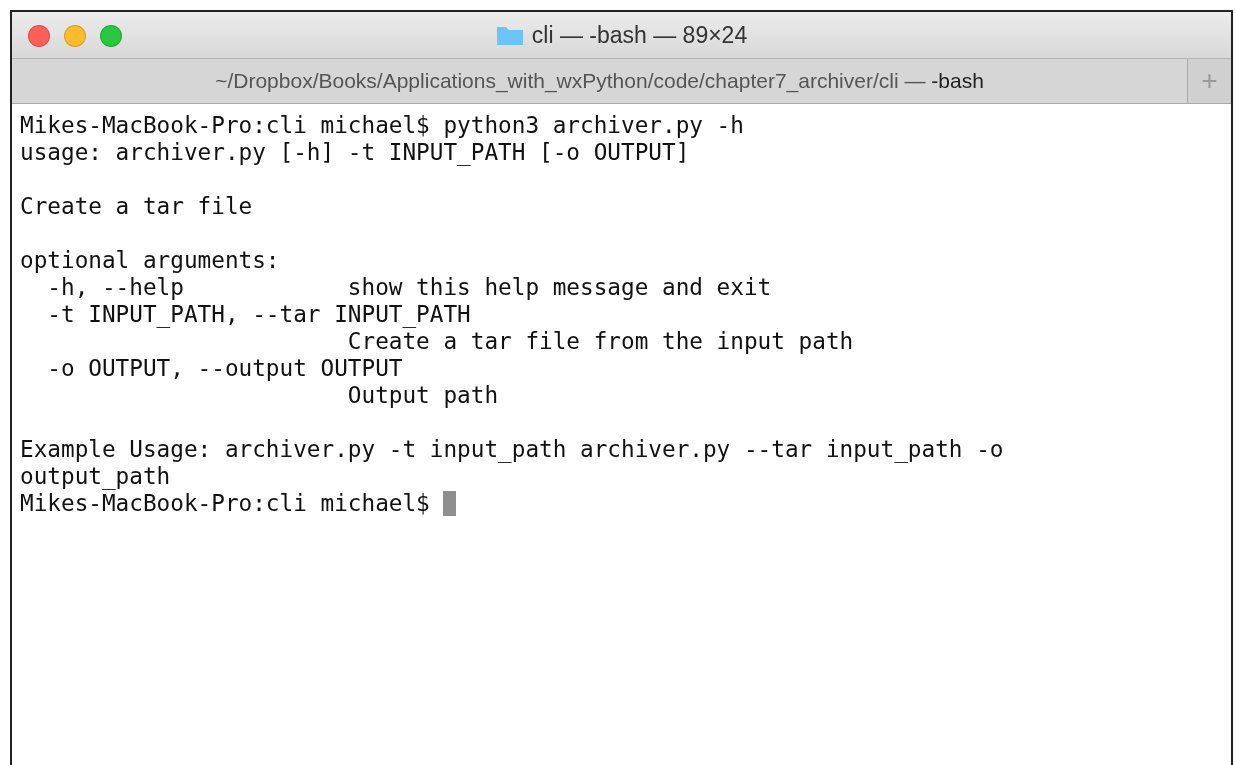 Image resolution: width=1235 pixels, height=765 pixels. What do you see at coordinates (39, 36) in the screenshot?
I see `close-button` at bounding box center [39, 36].